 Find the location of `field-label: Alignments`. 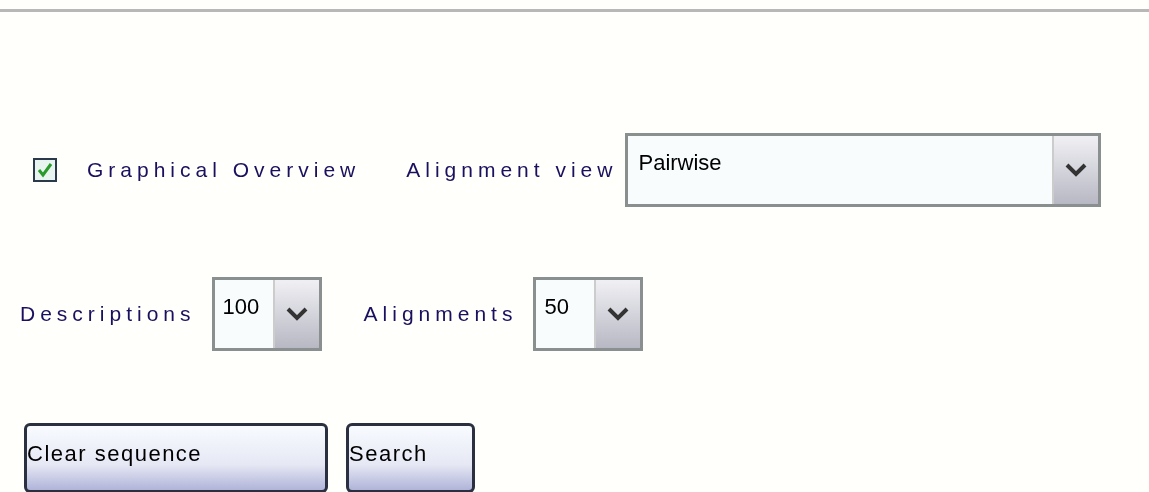

field-label: Alignments is located at coordinates (440, 314).